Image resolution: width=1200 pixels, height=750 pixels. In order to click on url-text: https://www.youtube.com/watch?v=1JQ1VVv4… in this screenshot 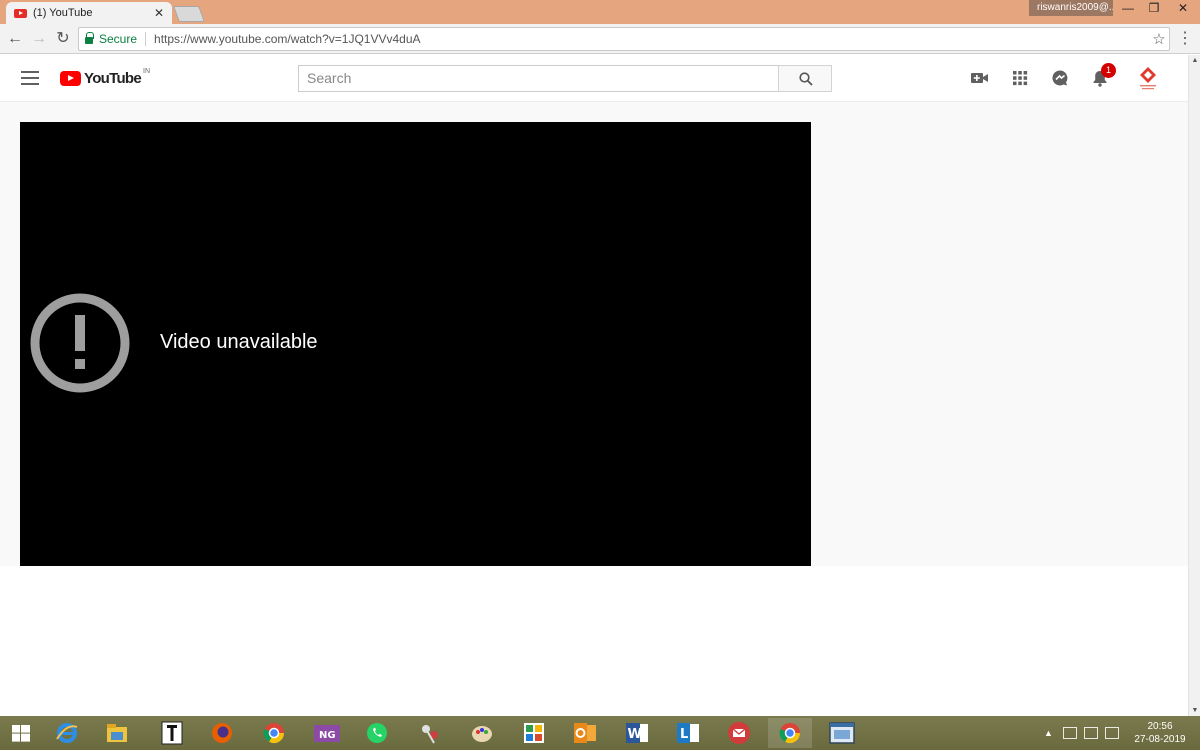, I will do `click(651, 39)`.